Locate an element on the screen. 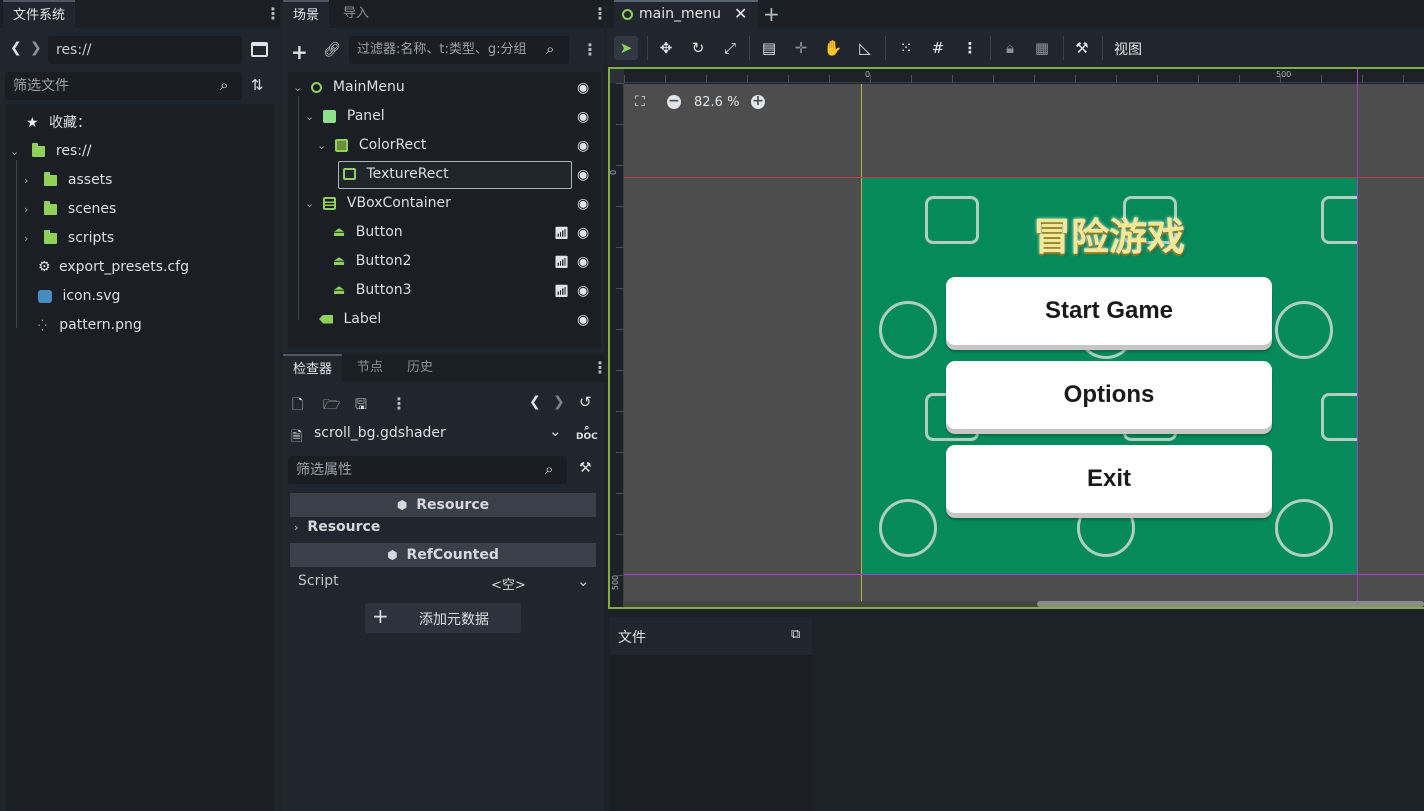  zoom-in-icon: + is located at coordinates (758, 101).